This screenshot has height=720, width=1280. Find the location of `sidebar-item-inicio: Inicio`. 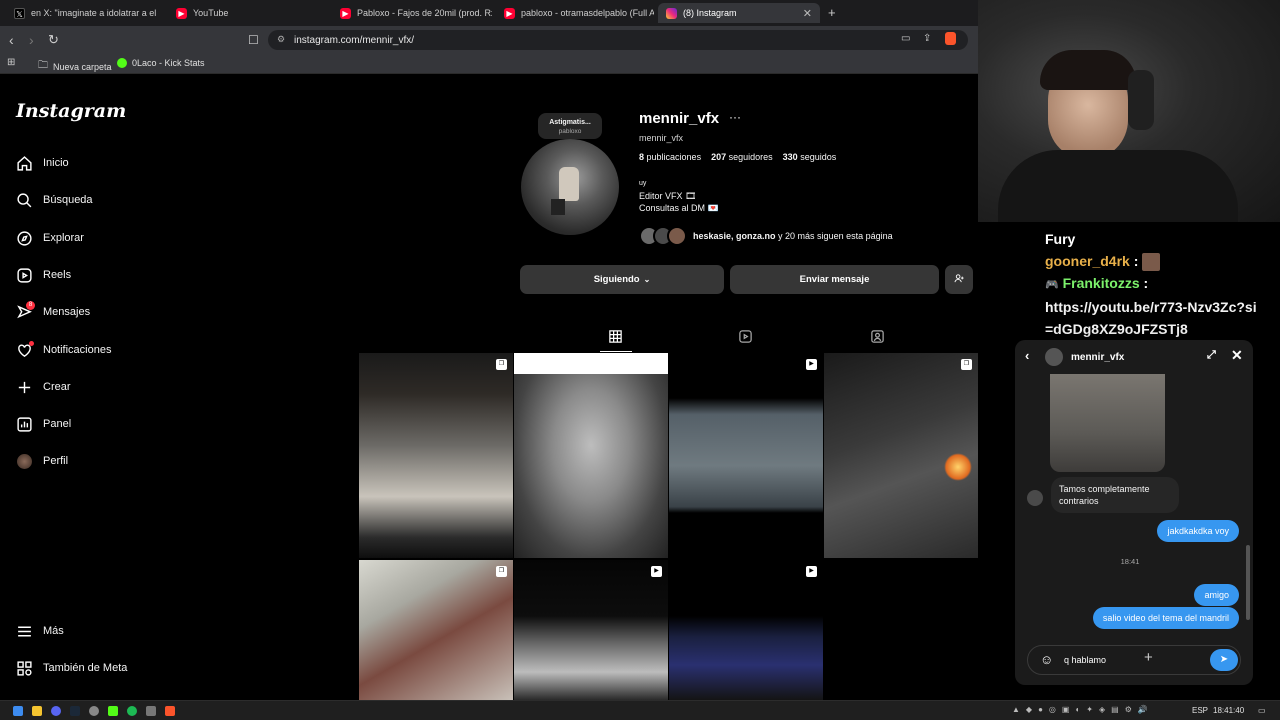

sidebar-item-inicio: Inicio is located at coordinates (42, 163).